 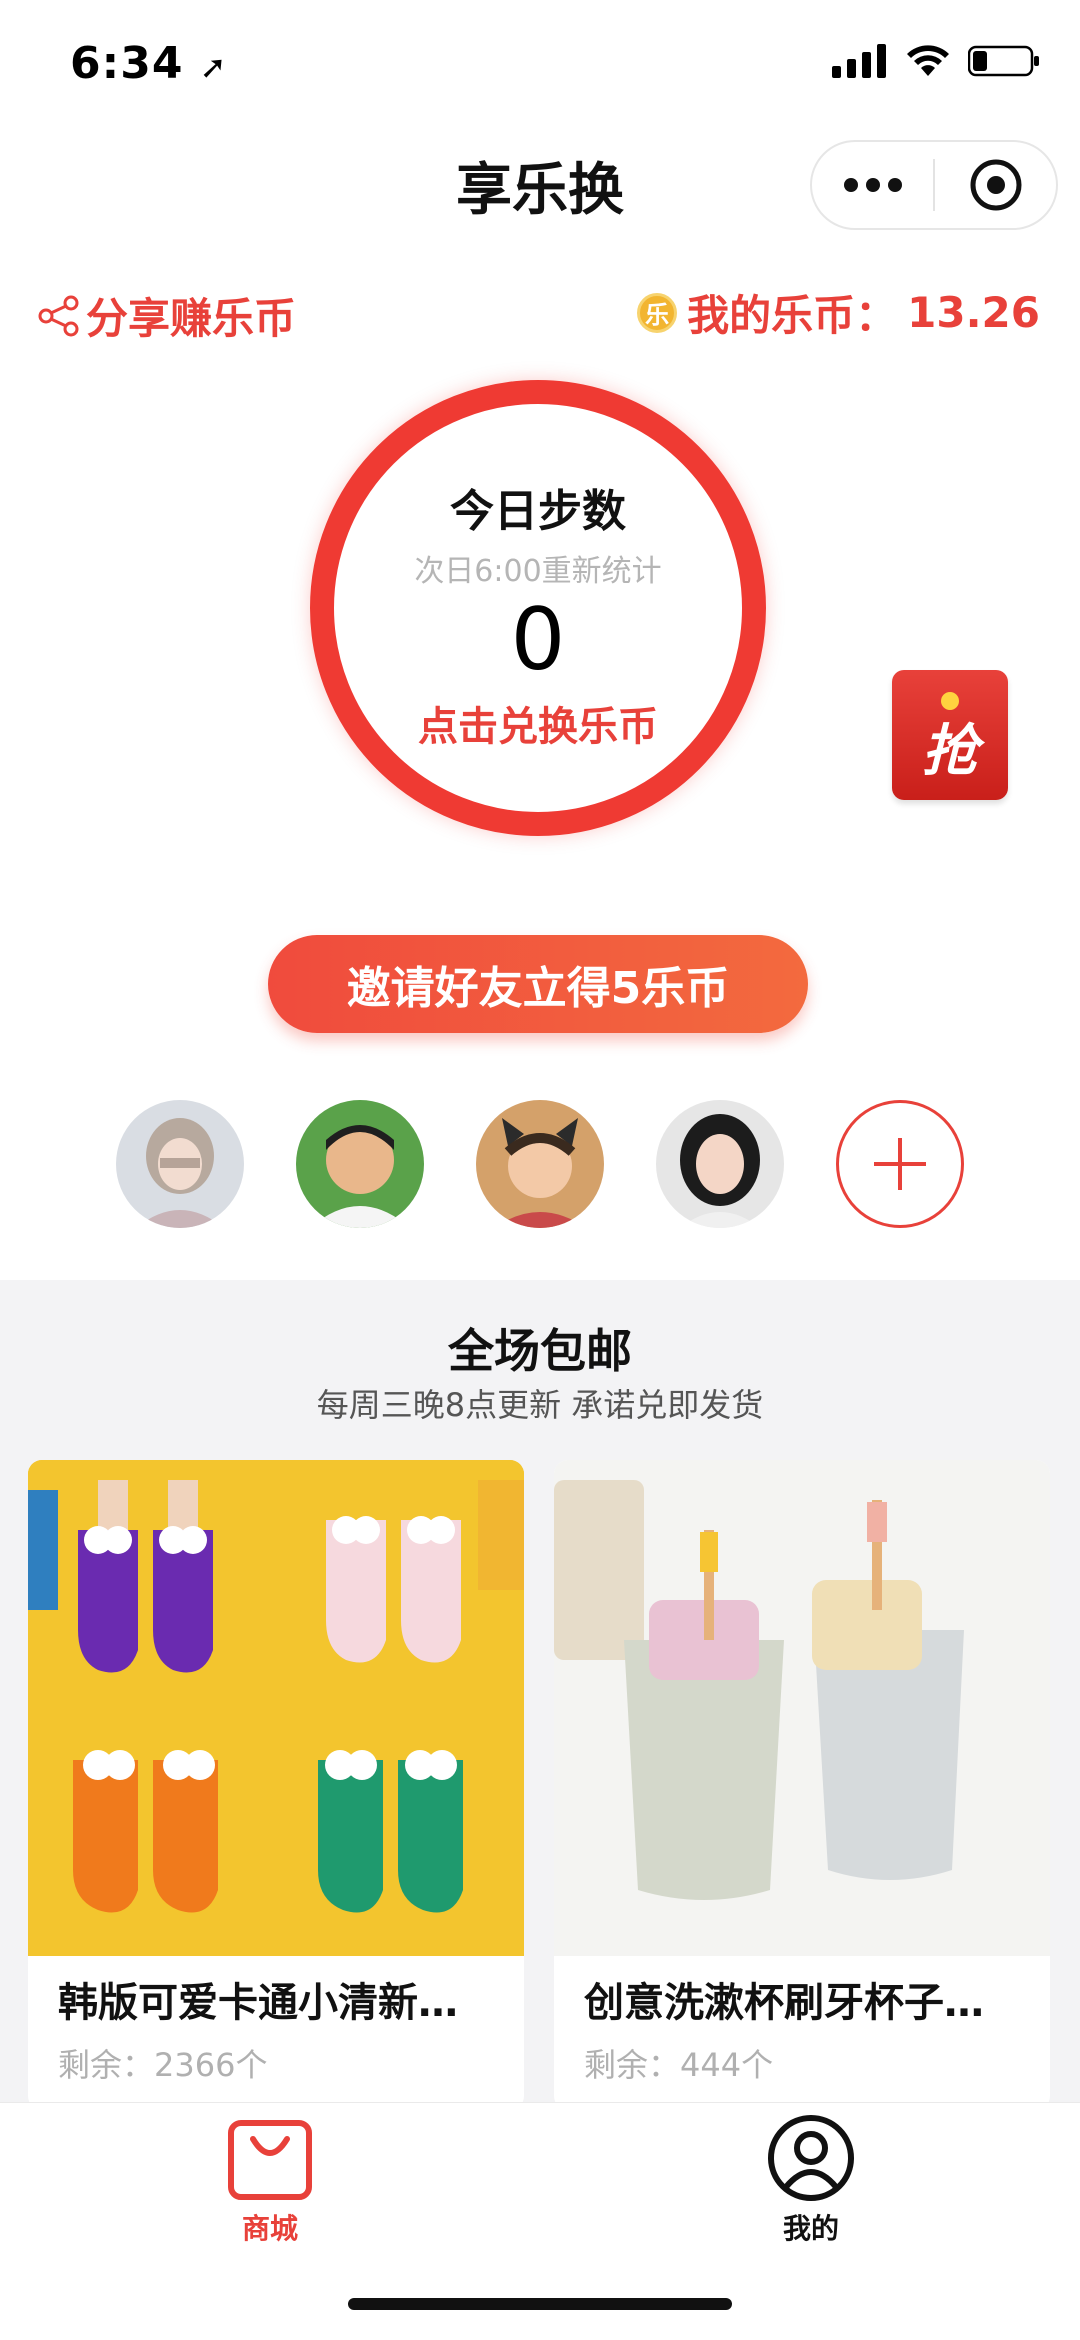 I want to click on section-title: 全场包邮, so click(x=540, y=1351).